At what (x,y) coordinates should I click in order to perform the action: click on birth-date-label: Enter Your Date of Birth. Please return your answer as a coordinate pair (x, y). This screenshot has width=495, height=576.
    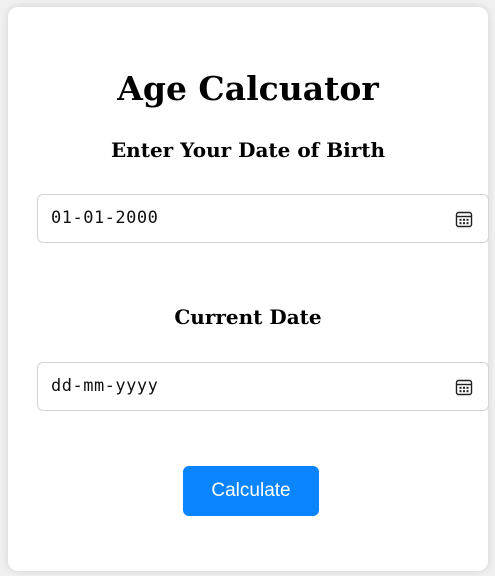
    Looking at the image, I should click on (248, 150).